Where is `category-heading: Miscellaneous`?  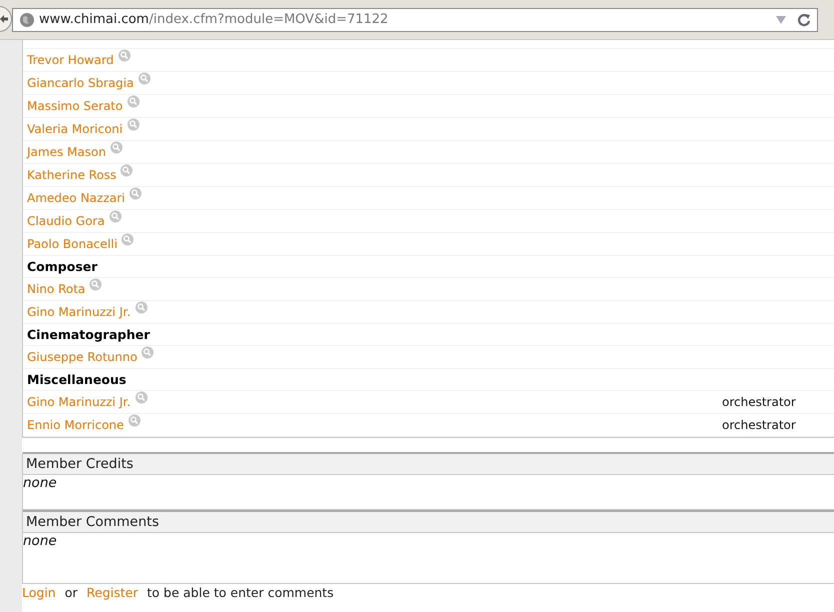
category-heading: Miscellaneous is located at coordinates (76, 379).